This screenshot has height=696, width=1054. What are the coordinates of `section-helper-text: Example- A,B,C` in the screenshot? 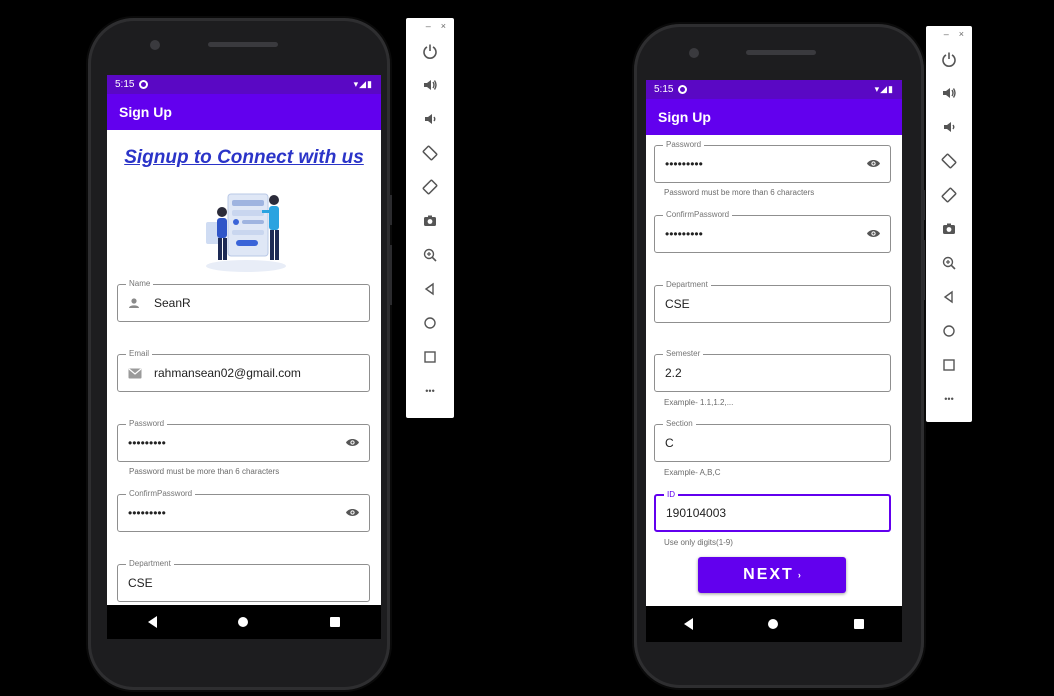 It's located at (692, 472).